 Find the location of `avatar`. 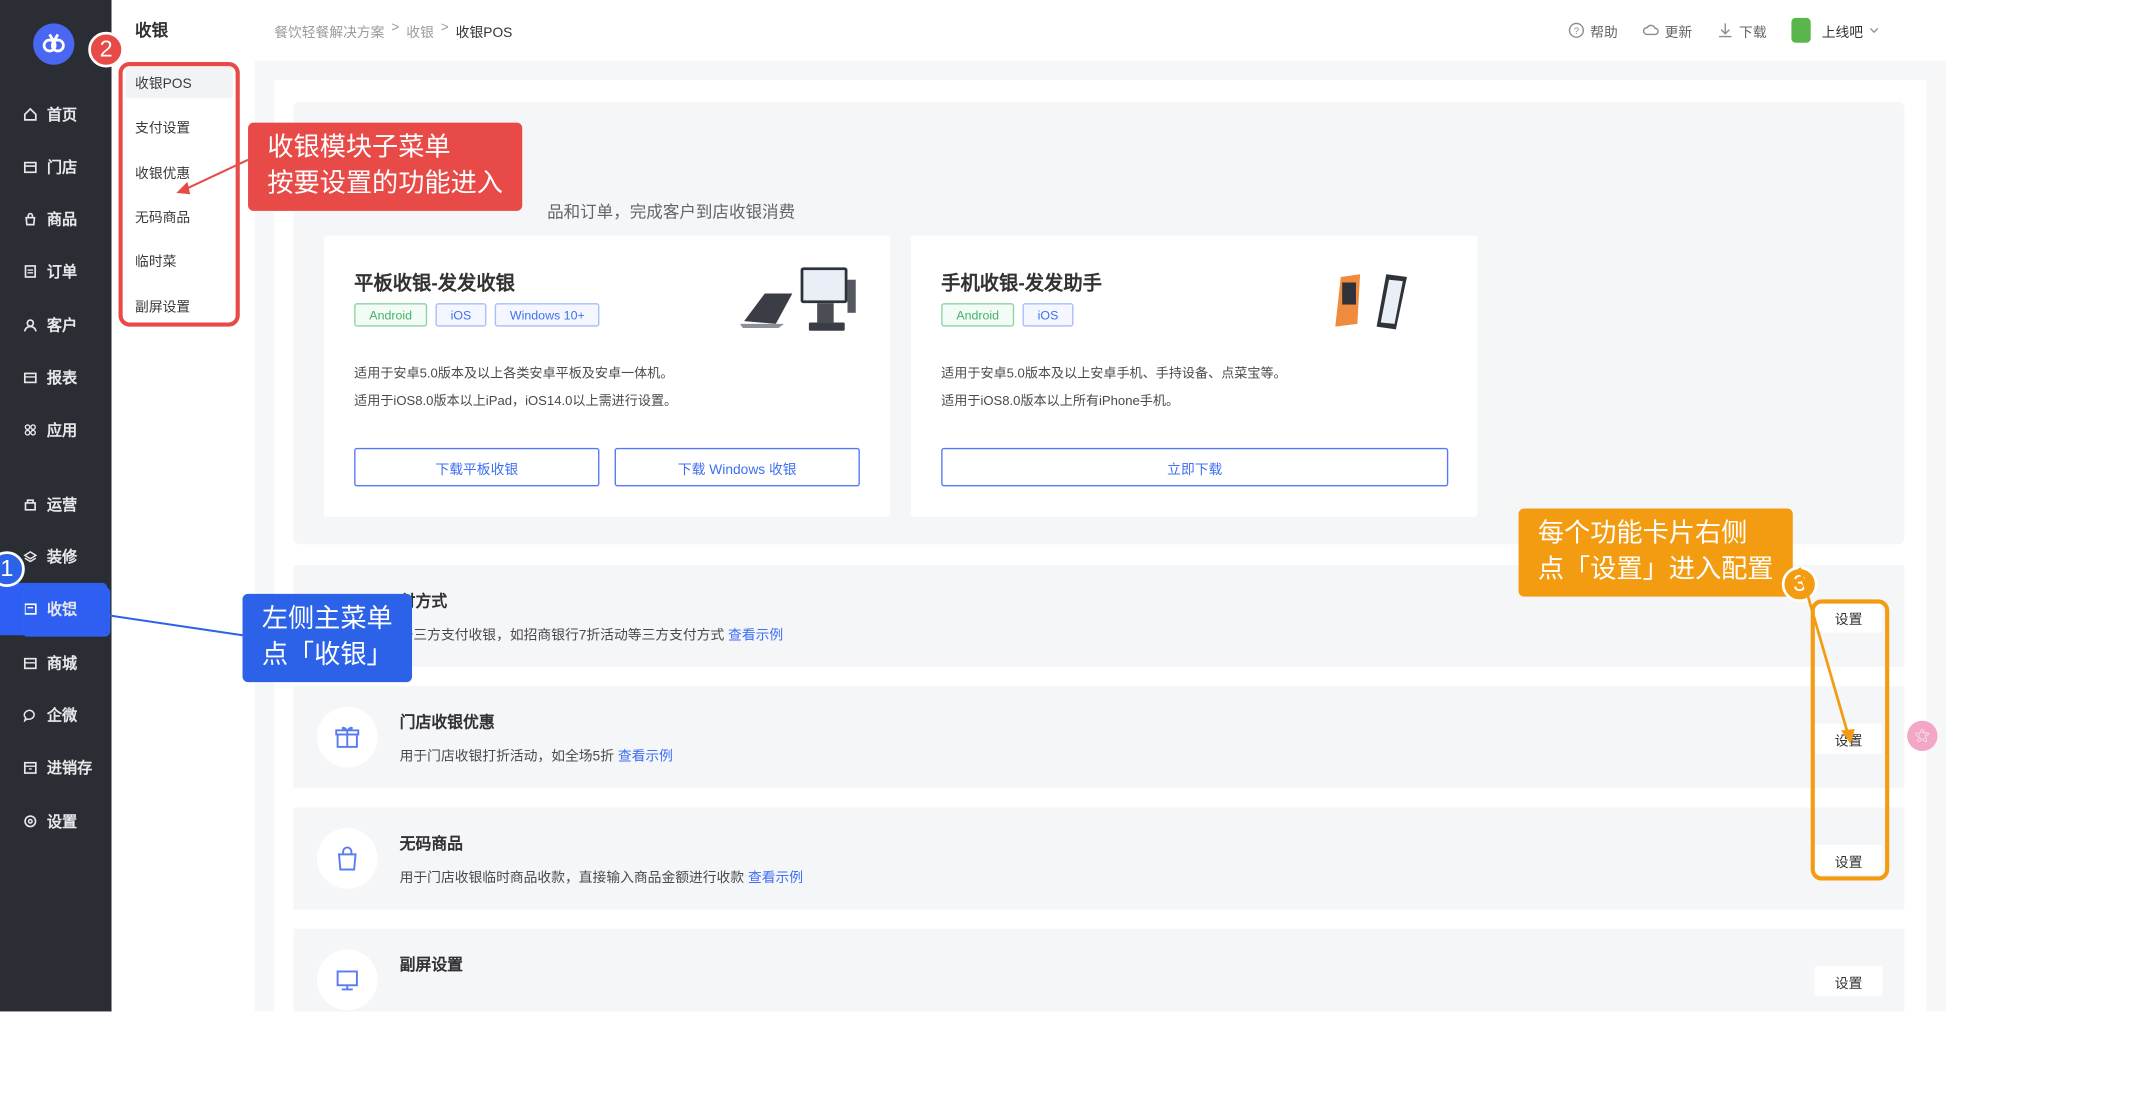

avatar is located at coordinates (1801, 30).